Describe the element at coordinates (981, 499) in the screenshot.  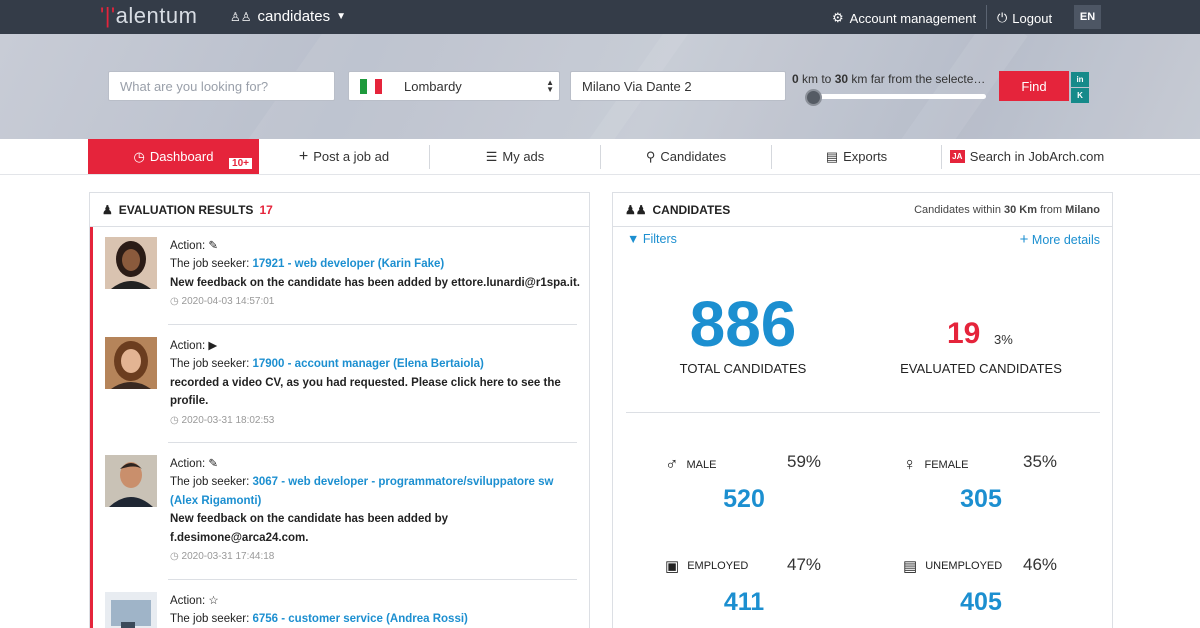
I see `female-value: 305` at that location.